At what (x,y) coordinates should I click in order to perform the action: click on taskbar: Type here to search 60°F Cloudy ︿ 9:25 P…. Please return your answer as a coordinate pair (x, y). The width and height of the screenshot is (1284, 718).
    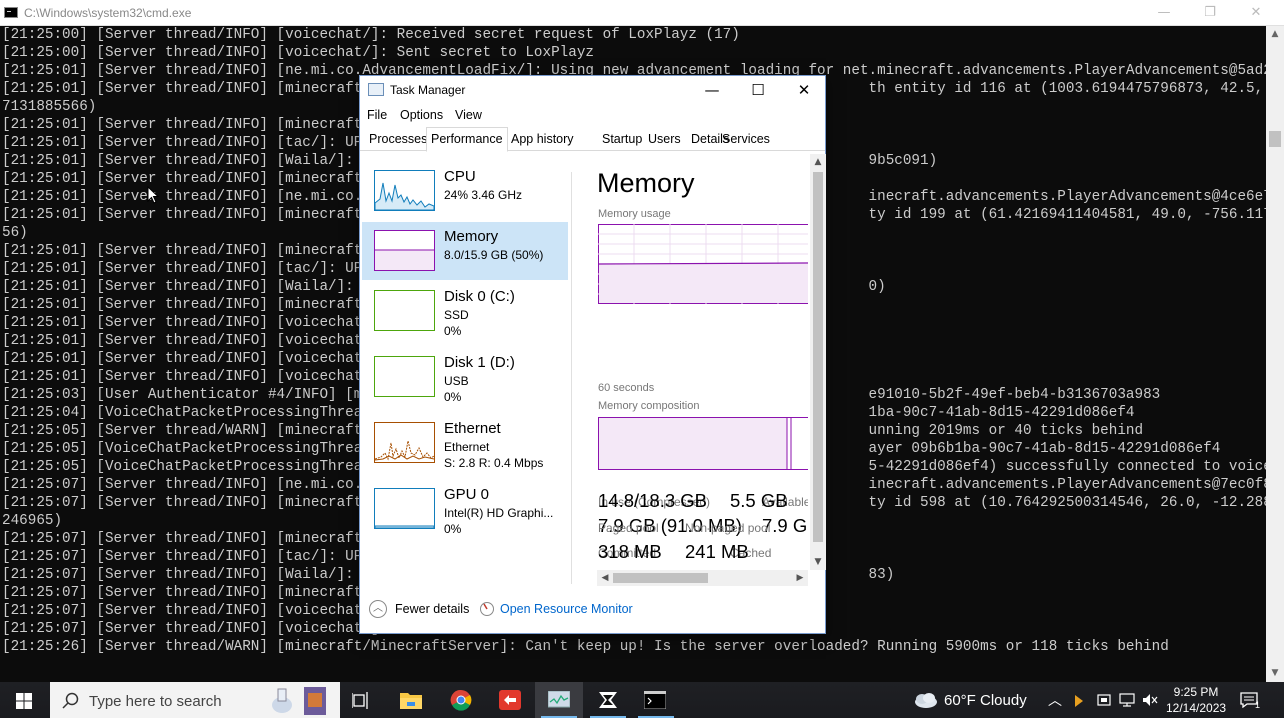
    Looking at the image, I should click on (642, 700).